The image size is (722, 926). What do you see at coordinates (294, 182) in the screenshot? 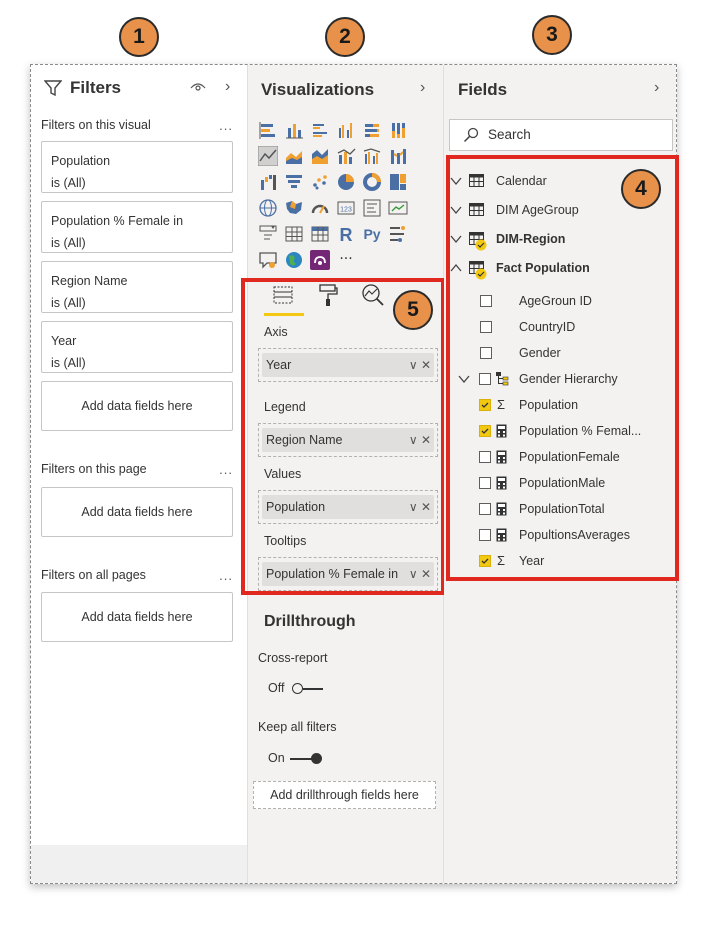
I see `funnel-icon` at bounding box center [294, 182].